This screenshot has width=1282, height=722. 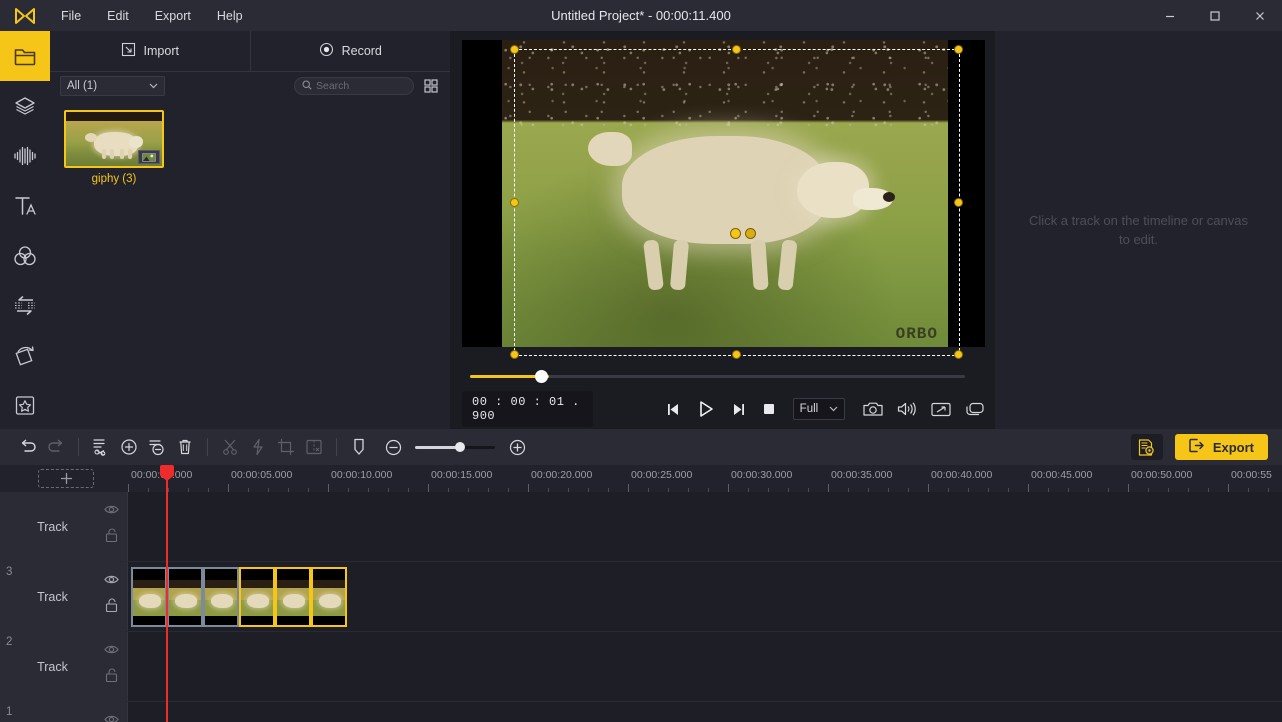 What do you see at coordinates (25, 206) in the screenshot?
I see `rail-item-text` at bounding box center [25, 206].